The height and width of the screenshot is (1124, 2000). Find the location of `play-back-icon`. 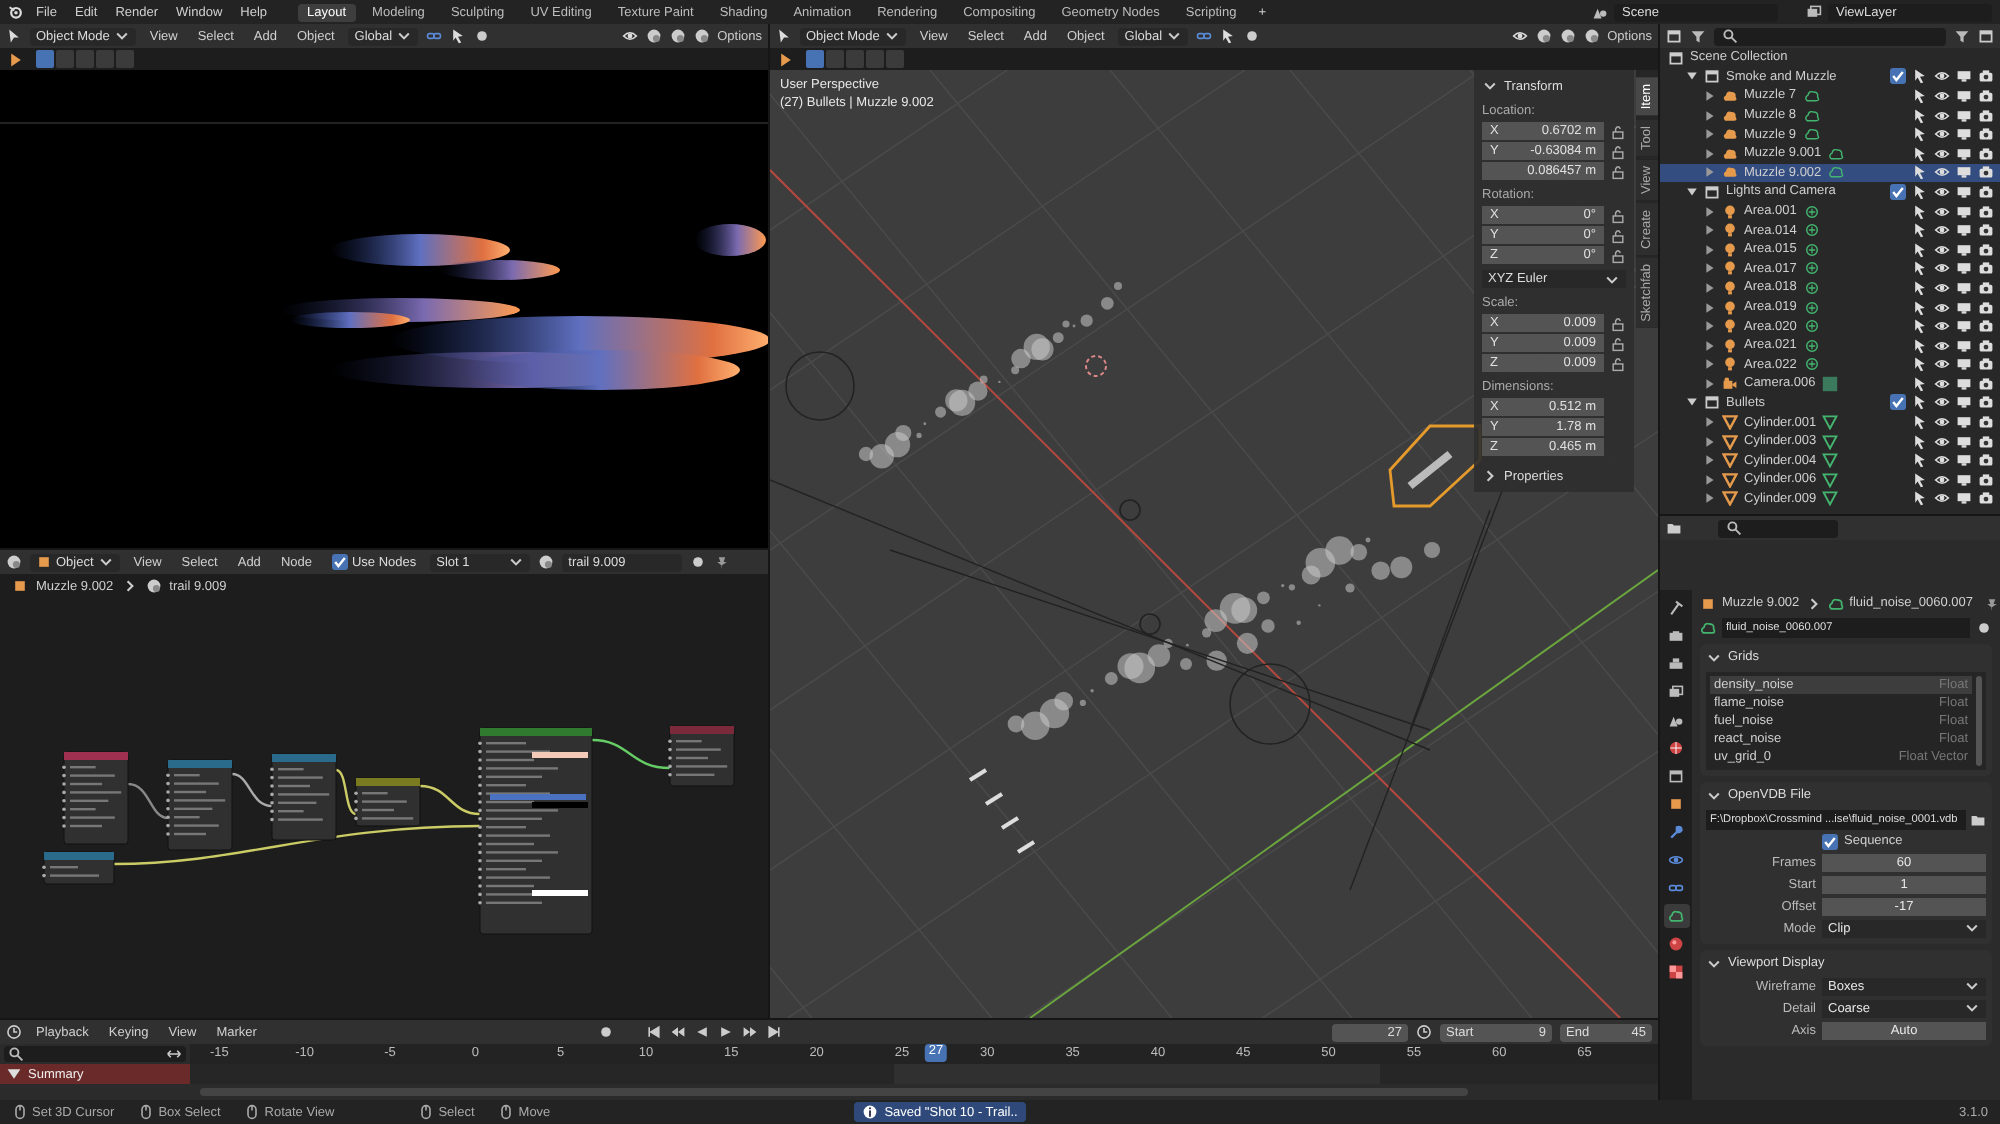

play-back-icon is located at coordinates (702, 1032).